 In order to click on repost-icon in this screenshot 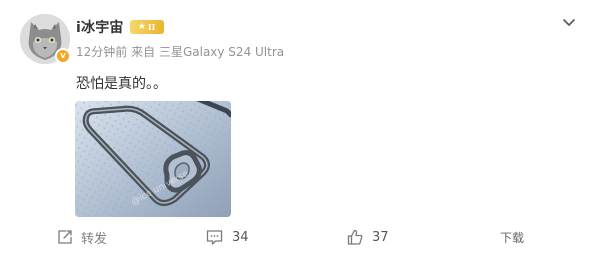, I will do `click(65, 237)`.